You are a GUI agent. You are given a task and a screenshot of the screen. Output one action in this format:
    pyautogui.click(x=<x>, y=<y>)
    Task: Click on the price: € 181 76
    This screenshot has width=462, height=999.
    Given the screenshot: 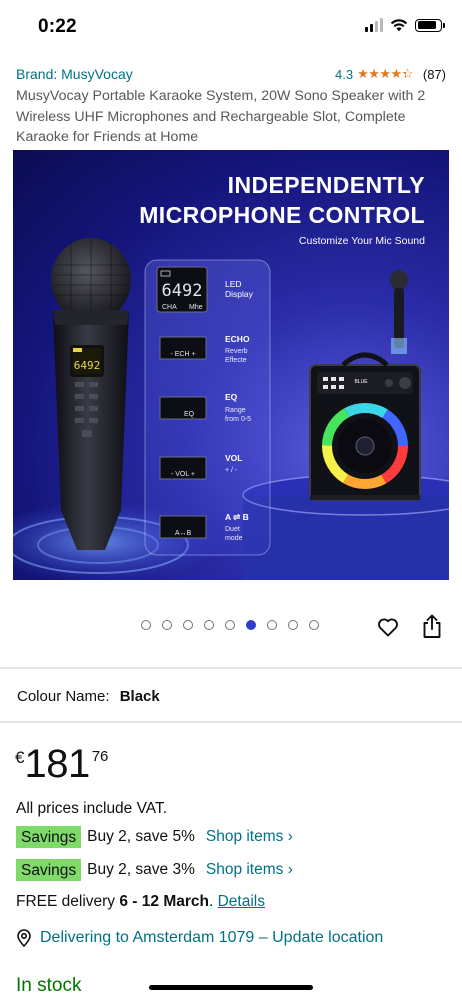 What is the action you would take?
    pyautogui.click(x=61, y=764)
    